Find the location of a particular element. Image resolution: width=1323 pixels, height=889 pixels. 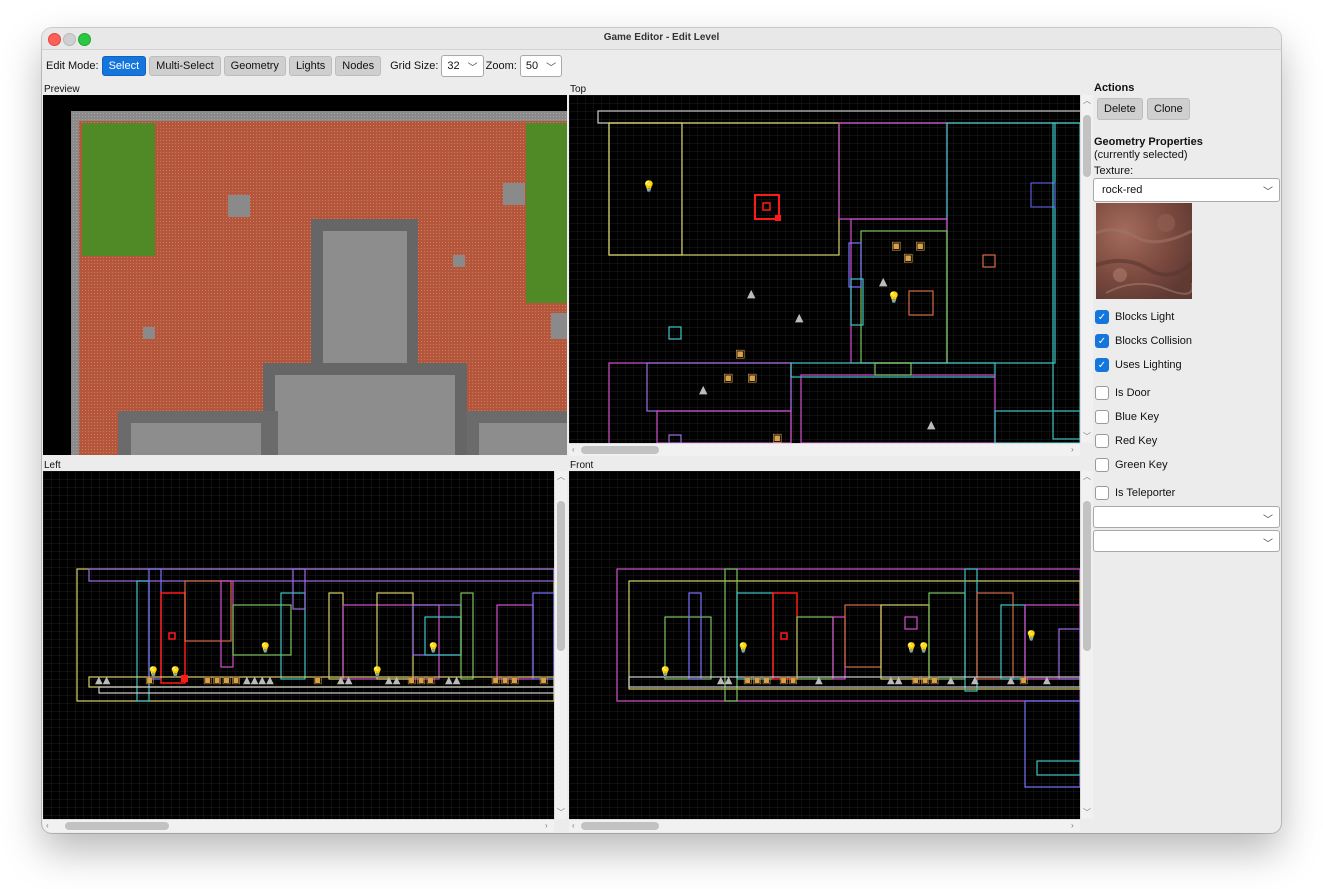

teleporter-destination-select: ﹀ is located at coordinates (1186, 541).